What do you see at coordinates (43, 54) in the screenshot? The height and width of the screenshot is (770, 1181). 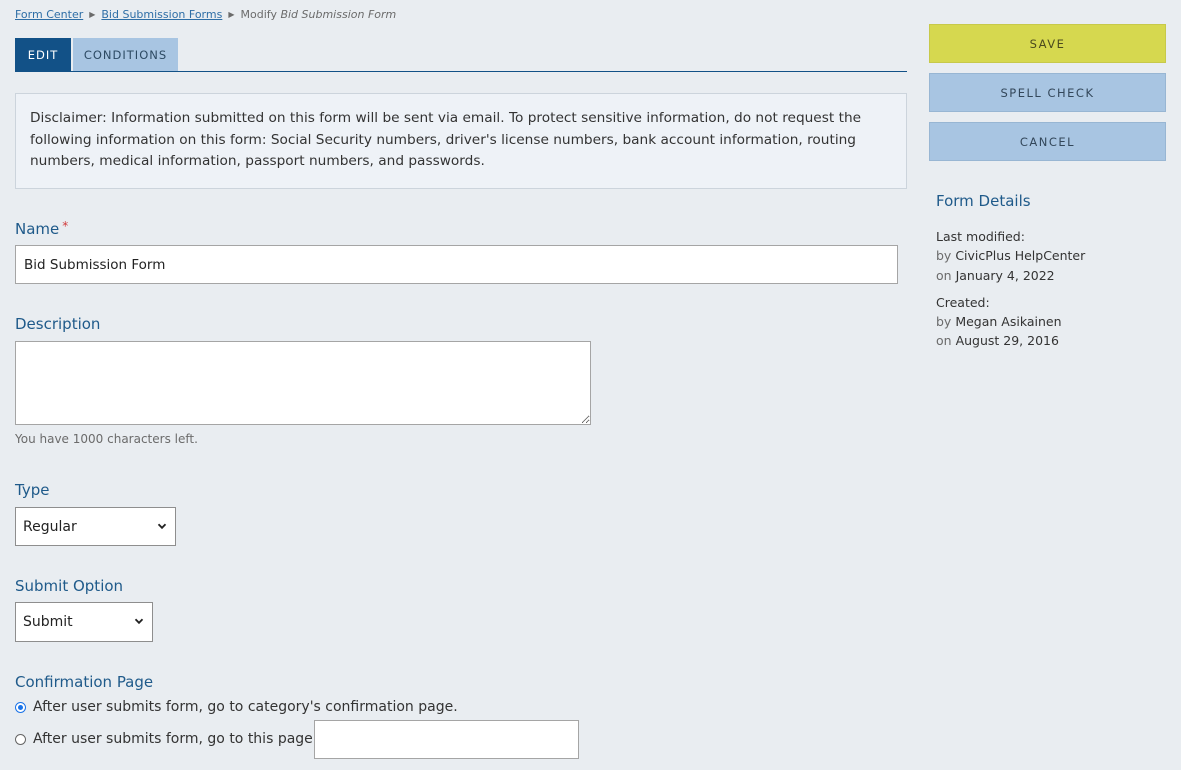 I see `tab-edit: EDIT` at bounding box center [43, 54].